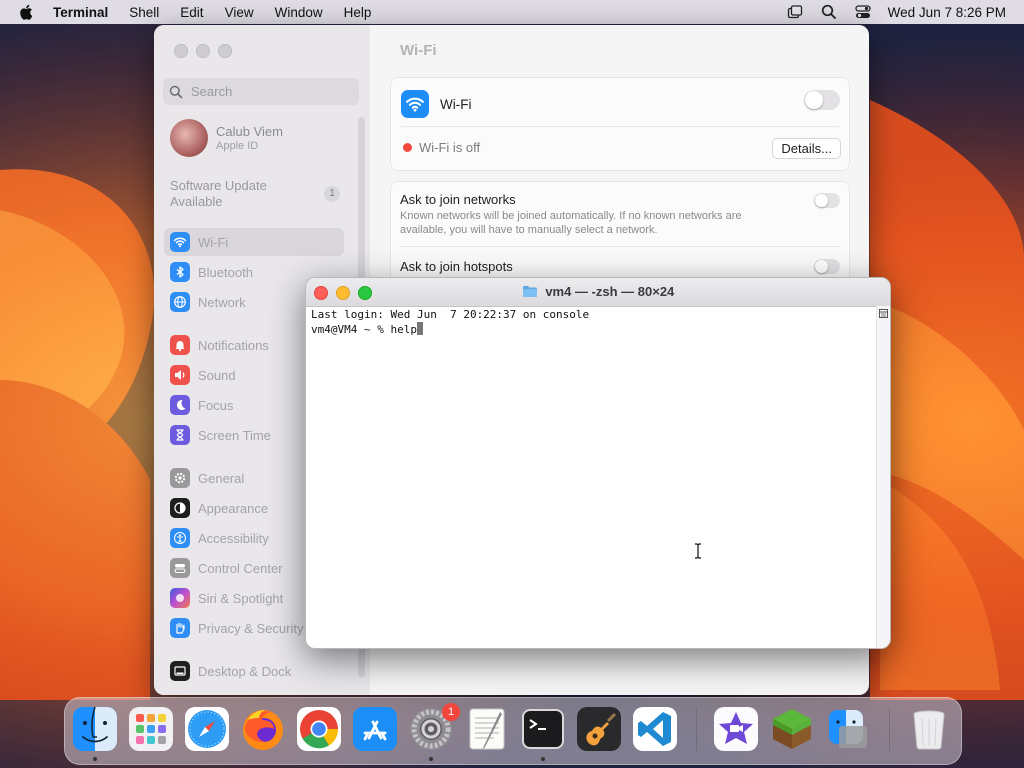  What do you see at coordinates (180, 538) in the screenshot?
I see `accessibility-icon` at bounding box center [180, 538].